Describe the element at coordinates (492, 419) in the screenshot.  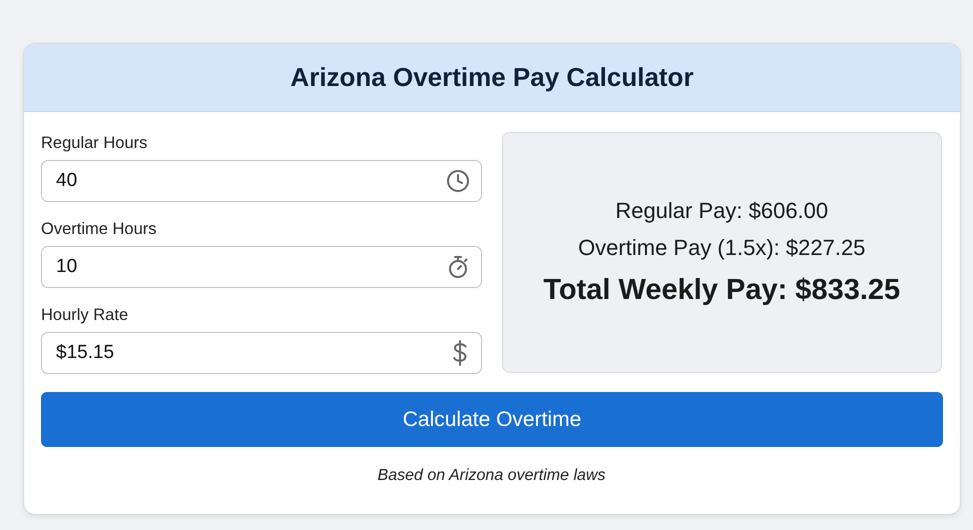
I see `calculate-button: Calculate Overtime` at that location.